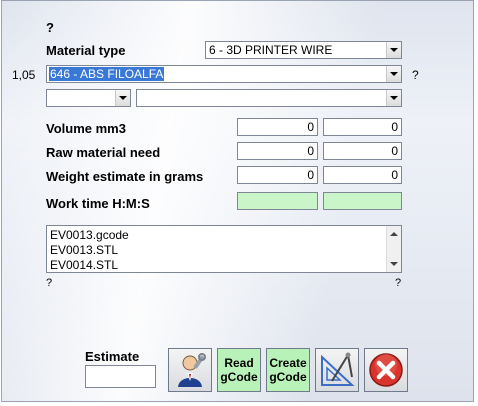 The height and width of the screenshot is (406, 478). I want to click on list-item: EV0013.STL, so click(84, 250).